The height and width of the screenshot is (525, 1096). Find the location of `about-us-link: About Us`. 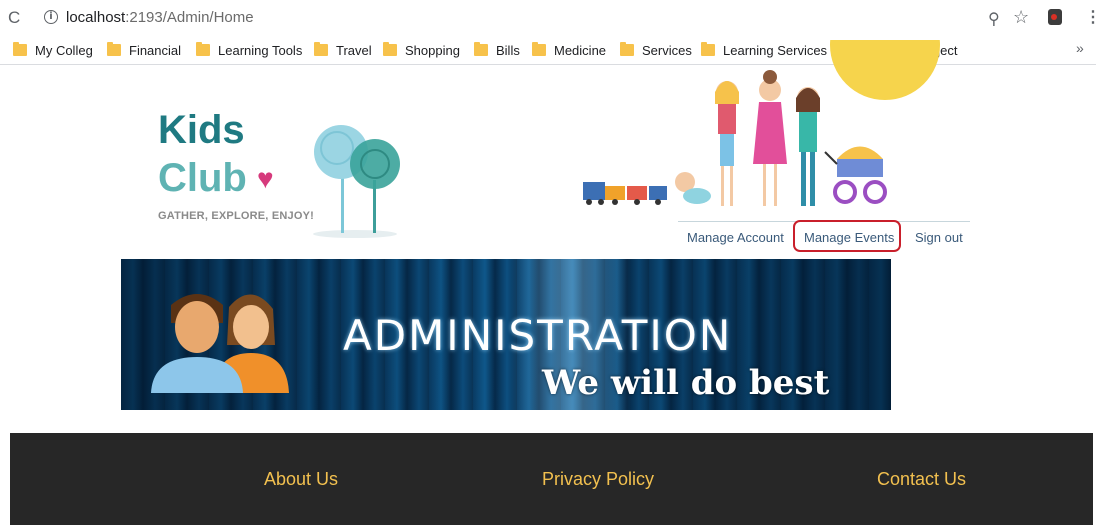

about-us-link: About Us is located at coordinates (301, 479).